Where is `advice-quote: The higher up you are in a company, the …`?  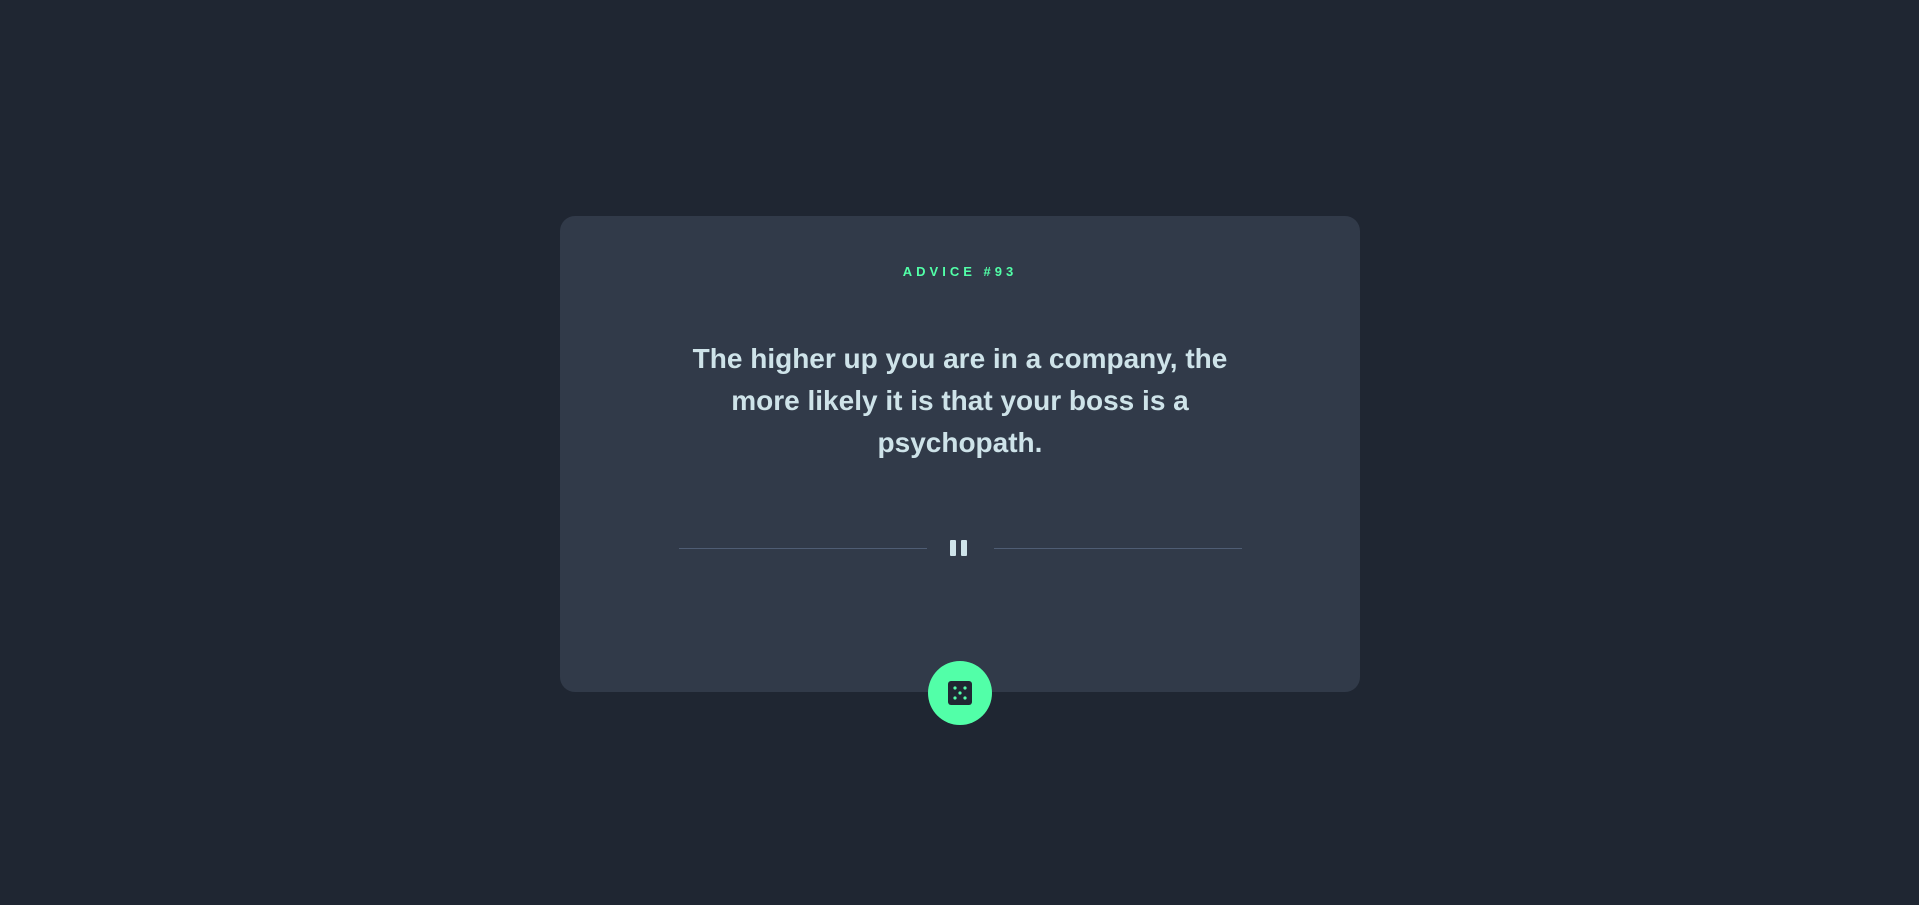 advice-quote: The higher up you are in a company, the … is located at coordinates (960, 400).